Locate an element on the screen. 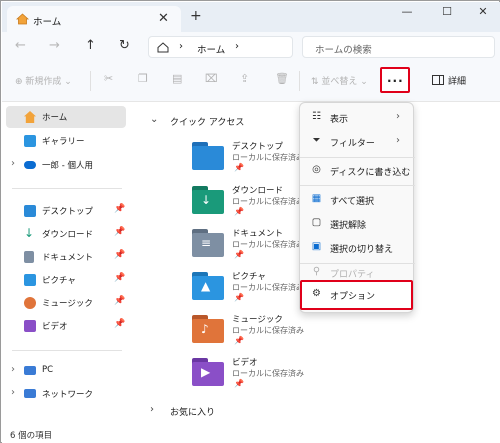 Image resolution: width=500 pixels, height=443 pixels. download-icon: ↓ is located at coordinates (29, 233).